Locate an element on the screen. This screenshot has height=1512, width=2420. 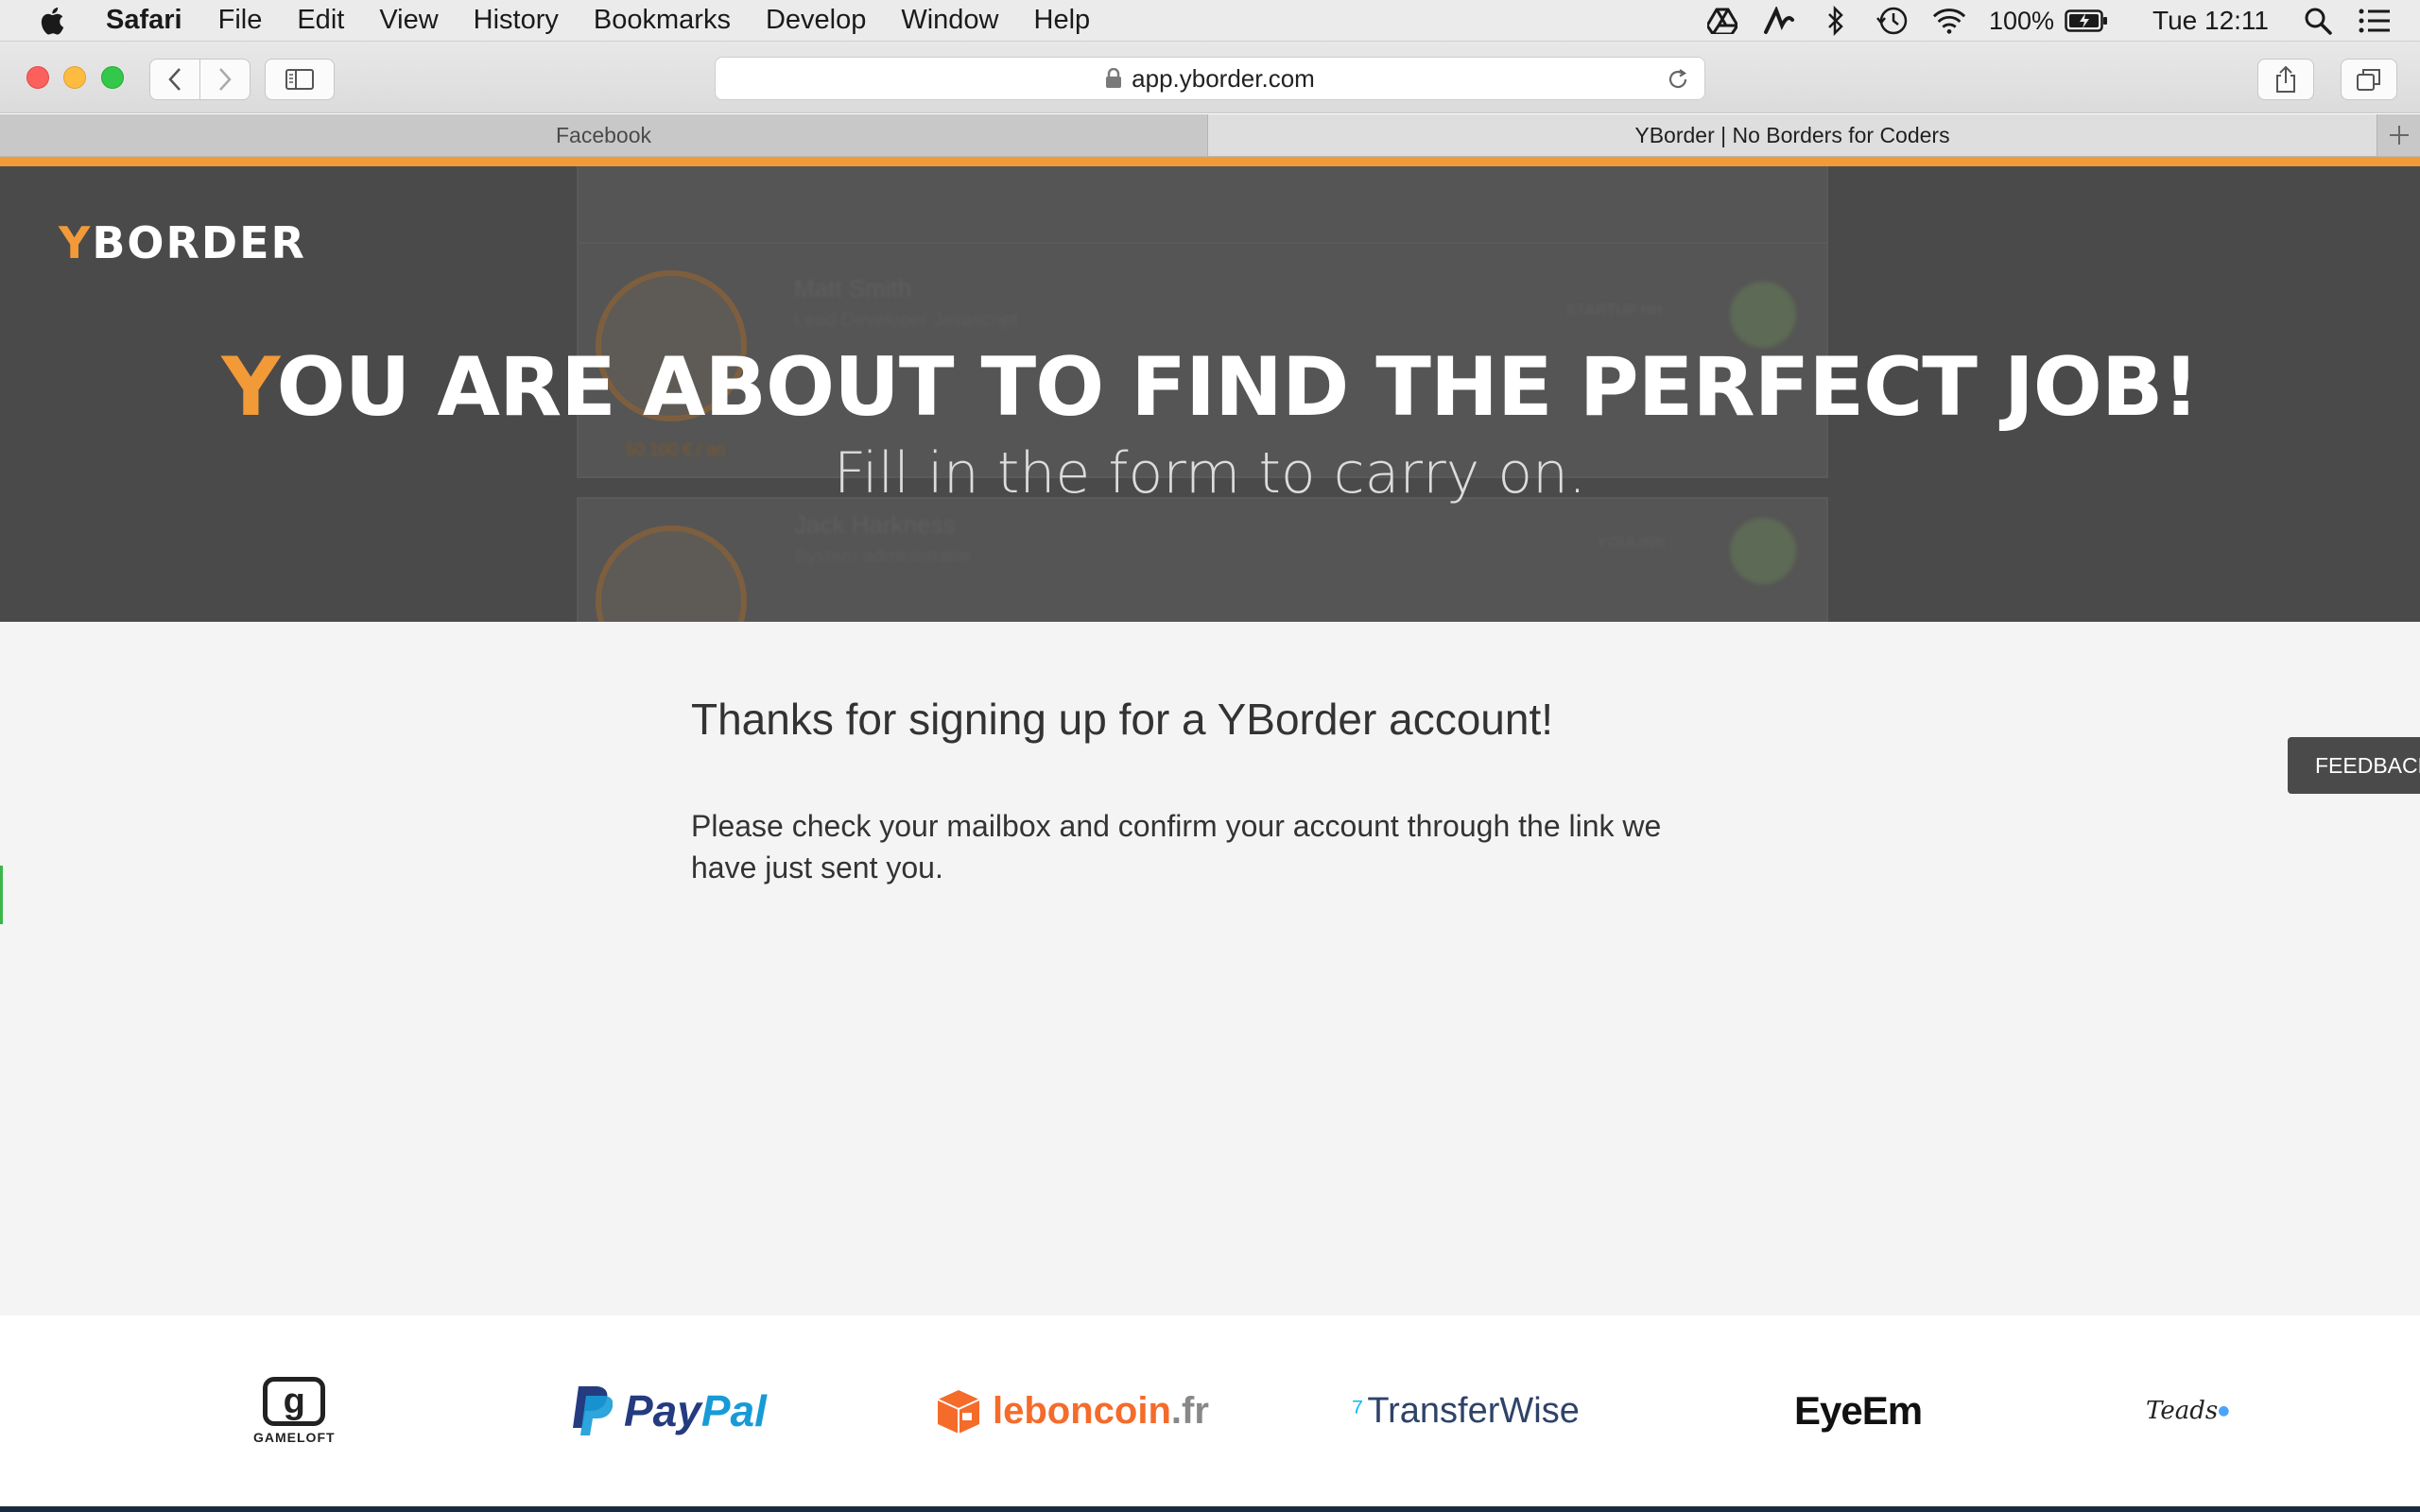
menu-app-name: Safari is located at coordinates (144, 20).